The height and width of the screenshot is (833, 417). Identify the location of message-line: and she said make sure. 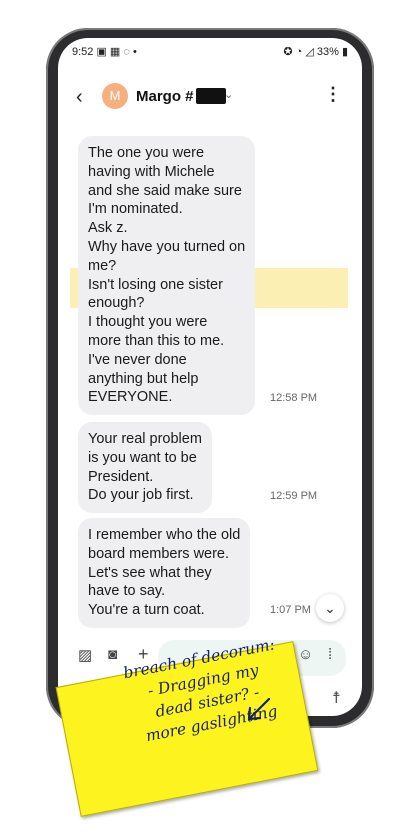
(165, 190).